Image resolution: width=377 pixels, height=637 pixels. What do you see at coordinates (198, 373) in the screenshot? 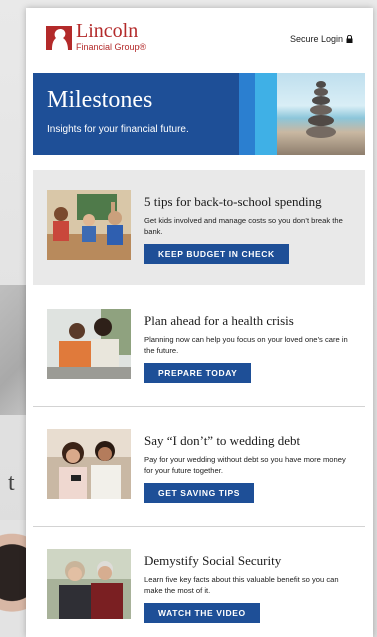
I see `prepare-today-button: PREPARE TODAY` at bounding box center [198, 373].